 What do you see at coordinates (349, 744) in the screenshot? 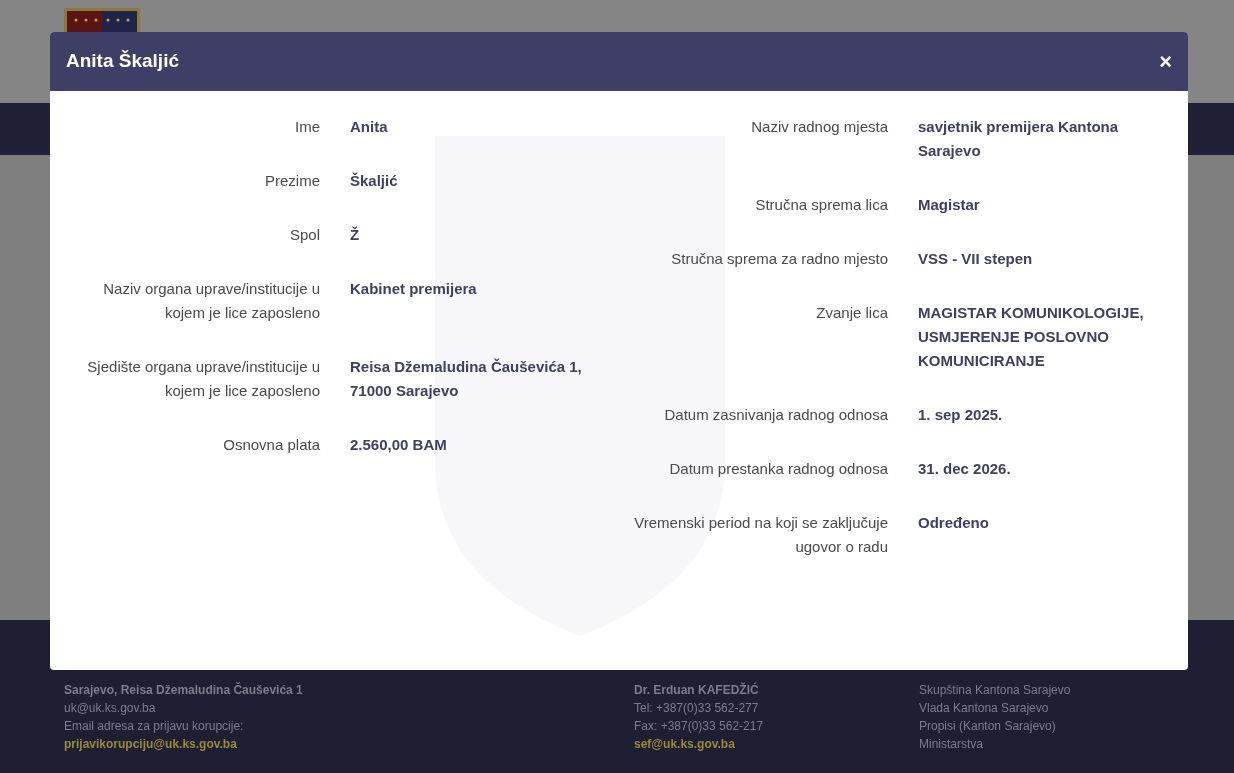
I see `footer-link: prijavikorupciju@uk.ks.gov.ba` at bounding box center [349, 744].